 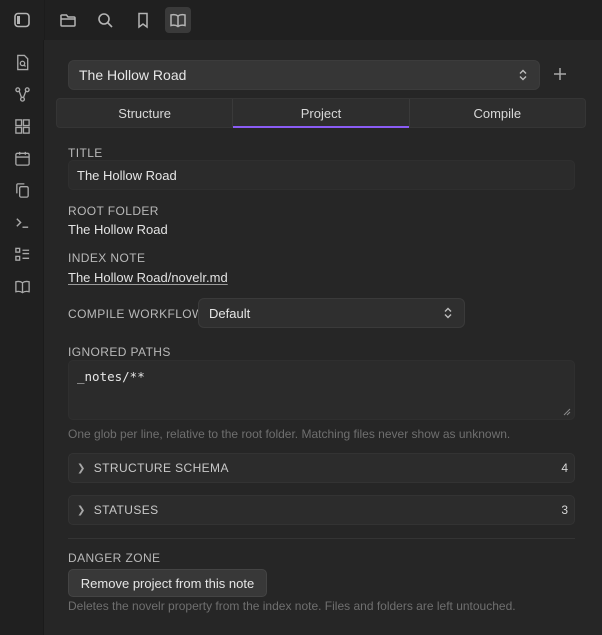 What do you see at coordinates (321, 510) in the screenshot?
I see `statuses-section: ❯ STATUSES 3` at bounding box center [321, 510].